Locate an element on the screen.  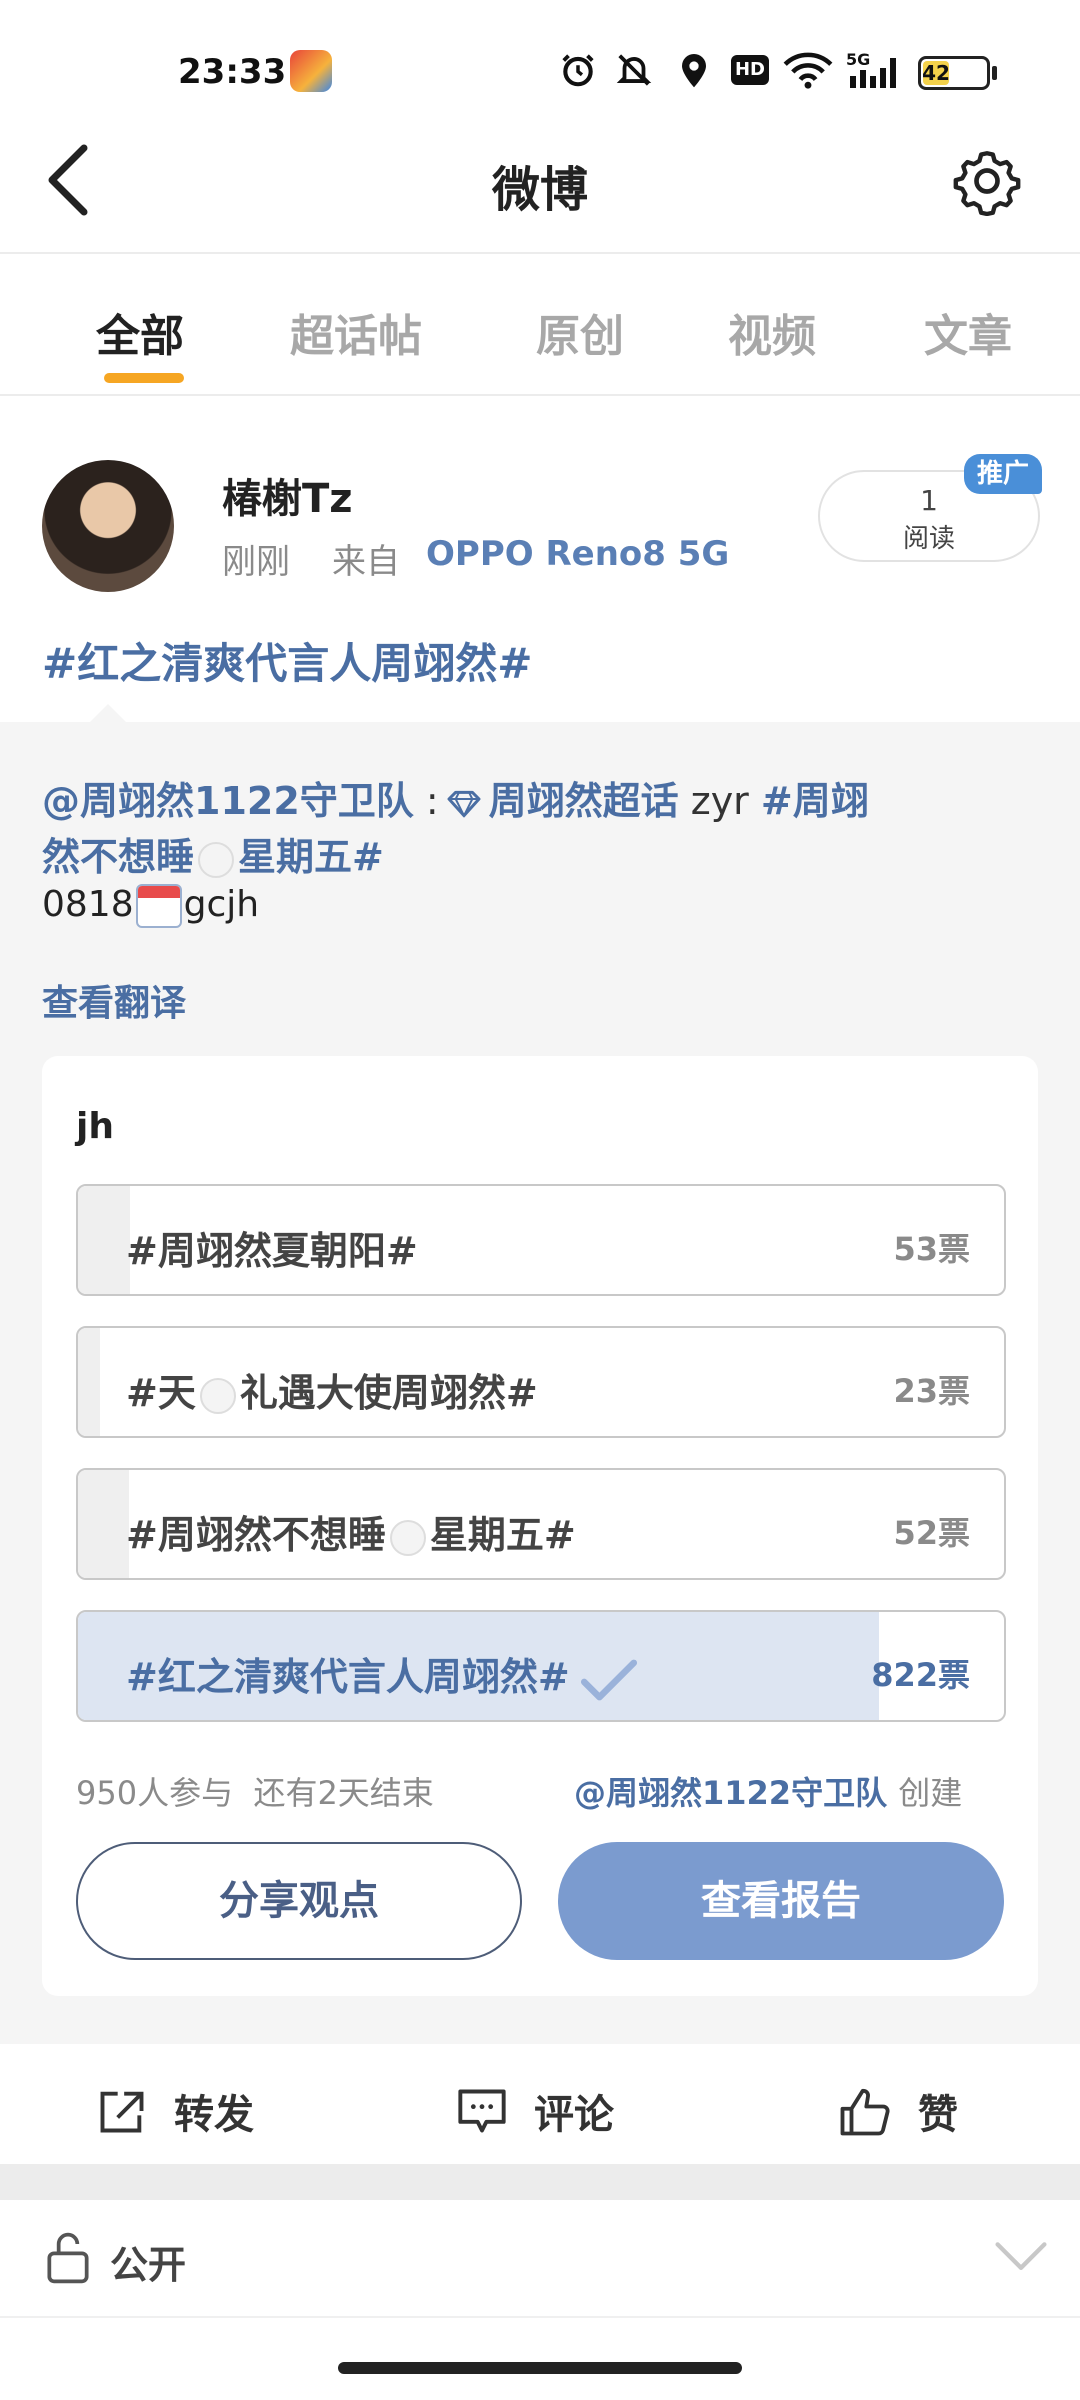
tab-supertopic-posts: 超话帖 is located at coordinates (356, 332).